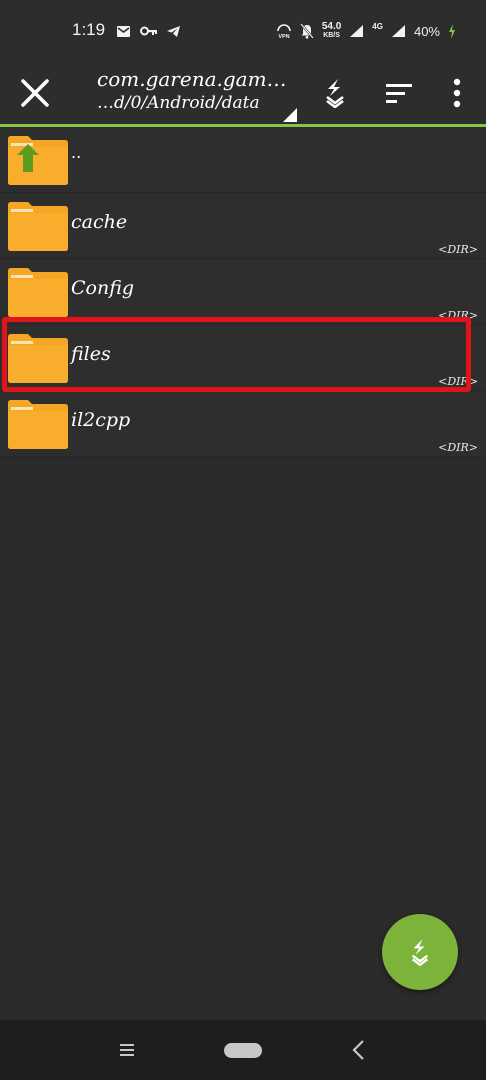 The width and height of the screenshot is (486, 1080). What do you see at coordinates (178, 103) in the screenshot?
I see `path-breadcrumb: …d/0/Android/data` at bounding box center [178, 103].